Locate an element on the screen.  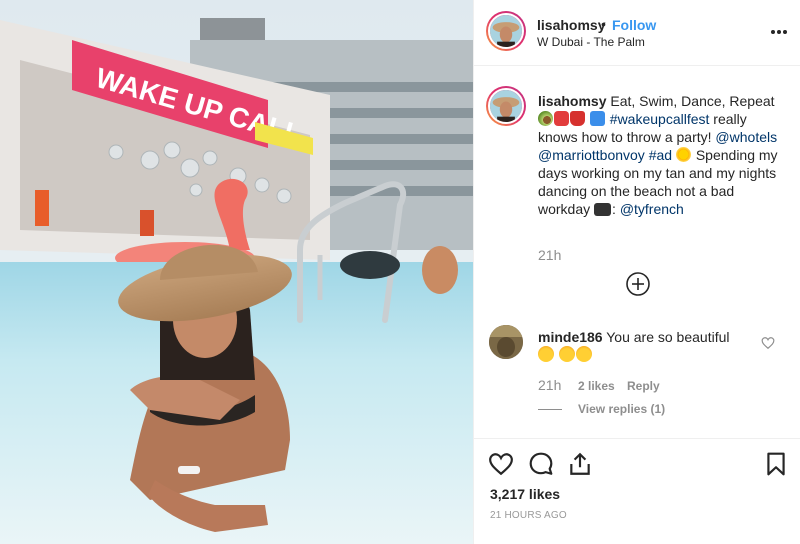
comment-body: minde186 You are so beautiful is located at coordinates (640, 346).